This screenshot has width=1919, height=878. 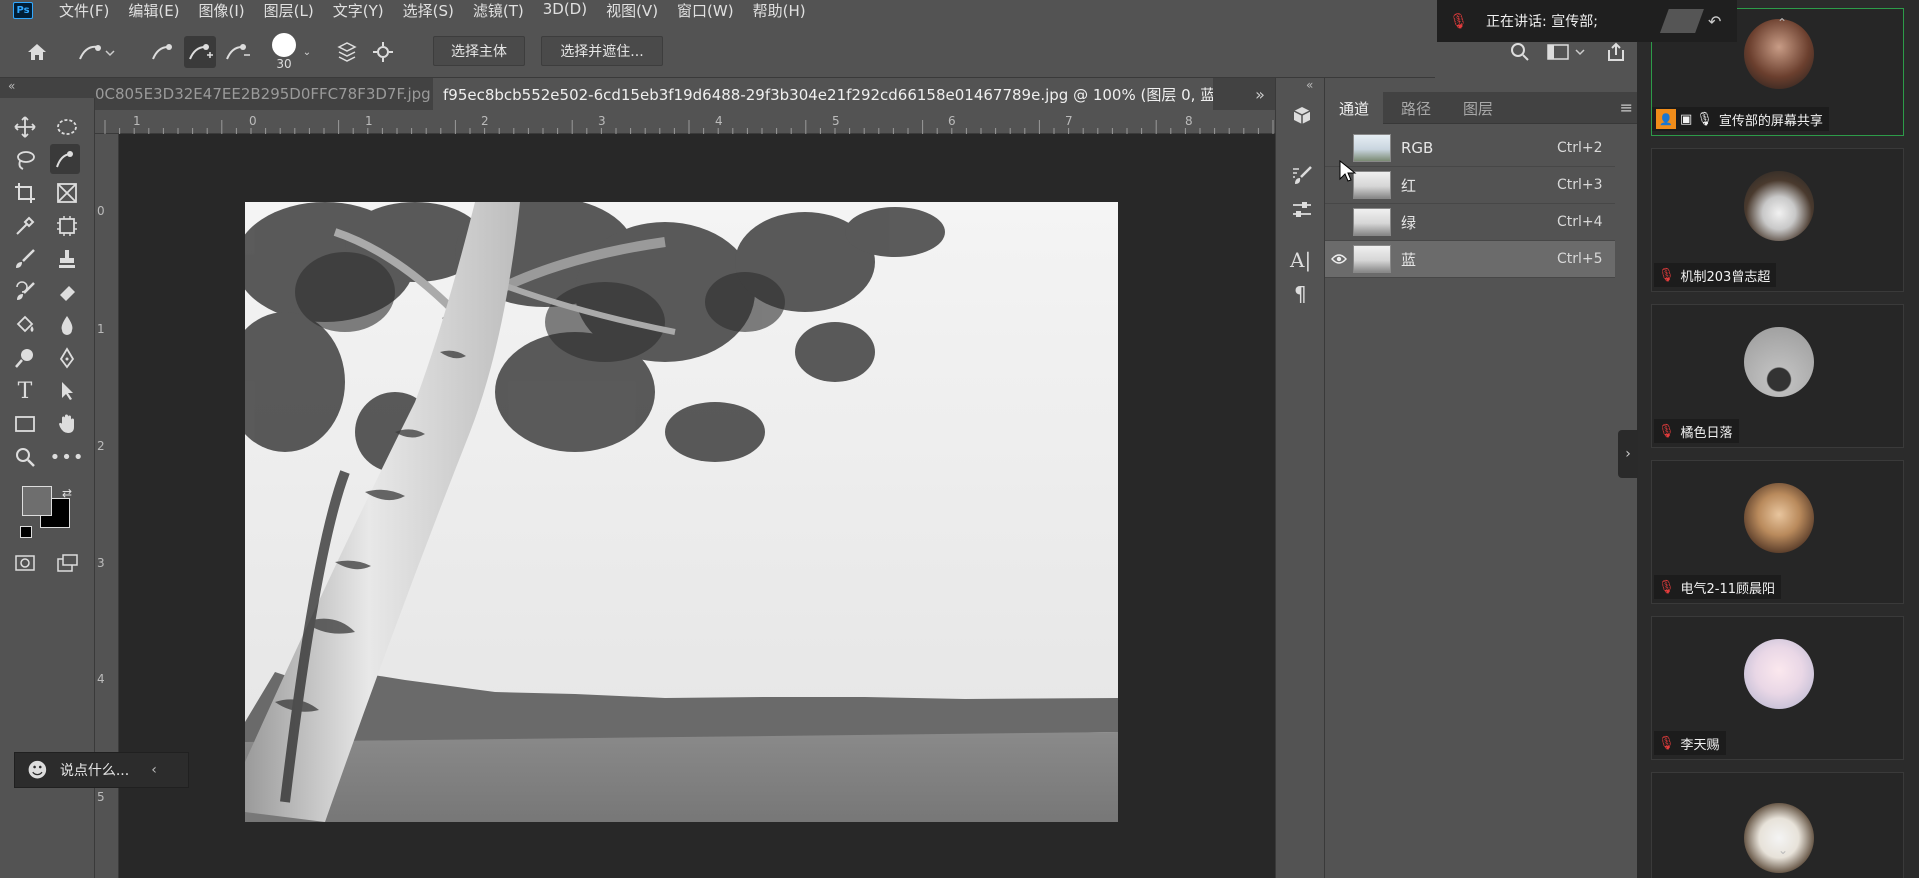 I want to click on quick-mask-icon, so click(x=25, y=563).